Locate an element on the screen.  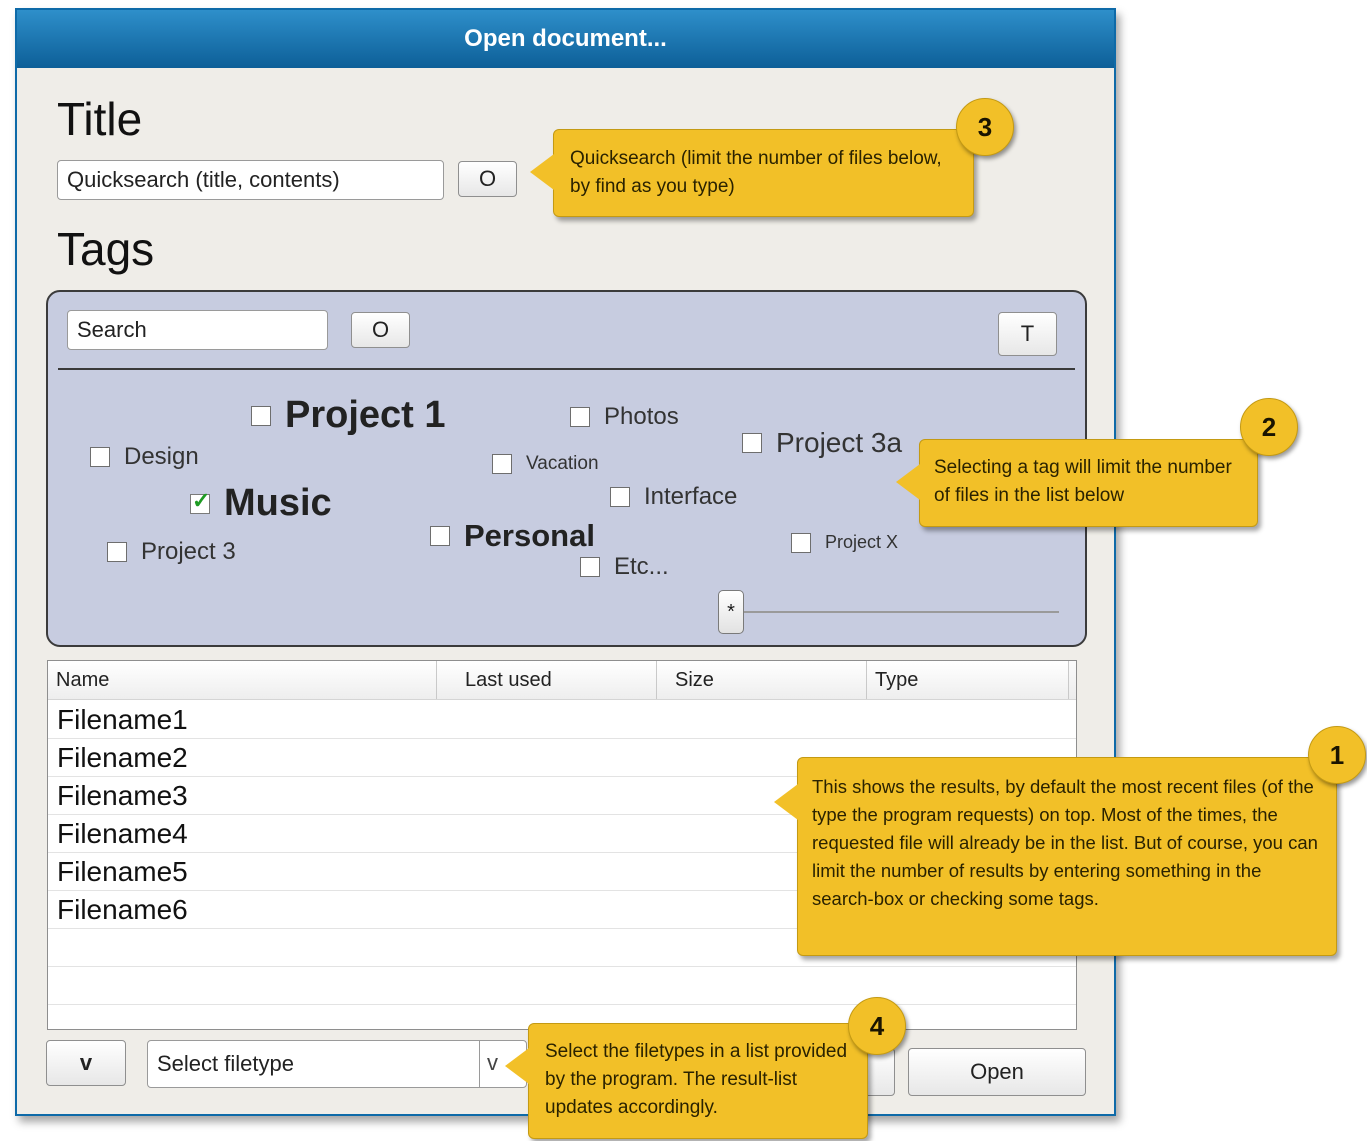
select-divider is located at coordinates (479, 1064).